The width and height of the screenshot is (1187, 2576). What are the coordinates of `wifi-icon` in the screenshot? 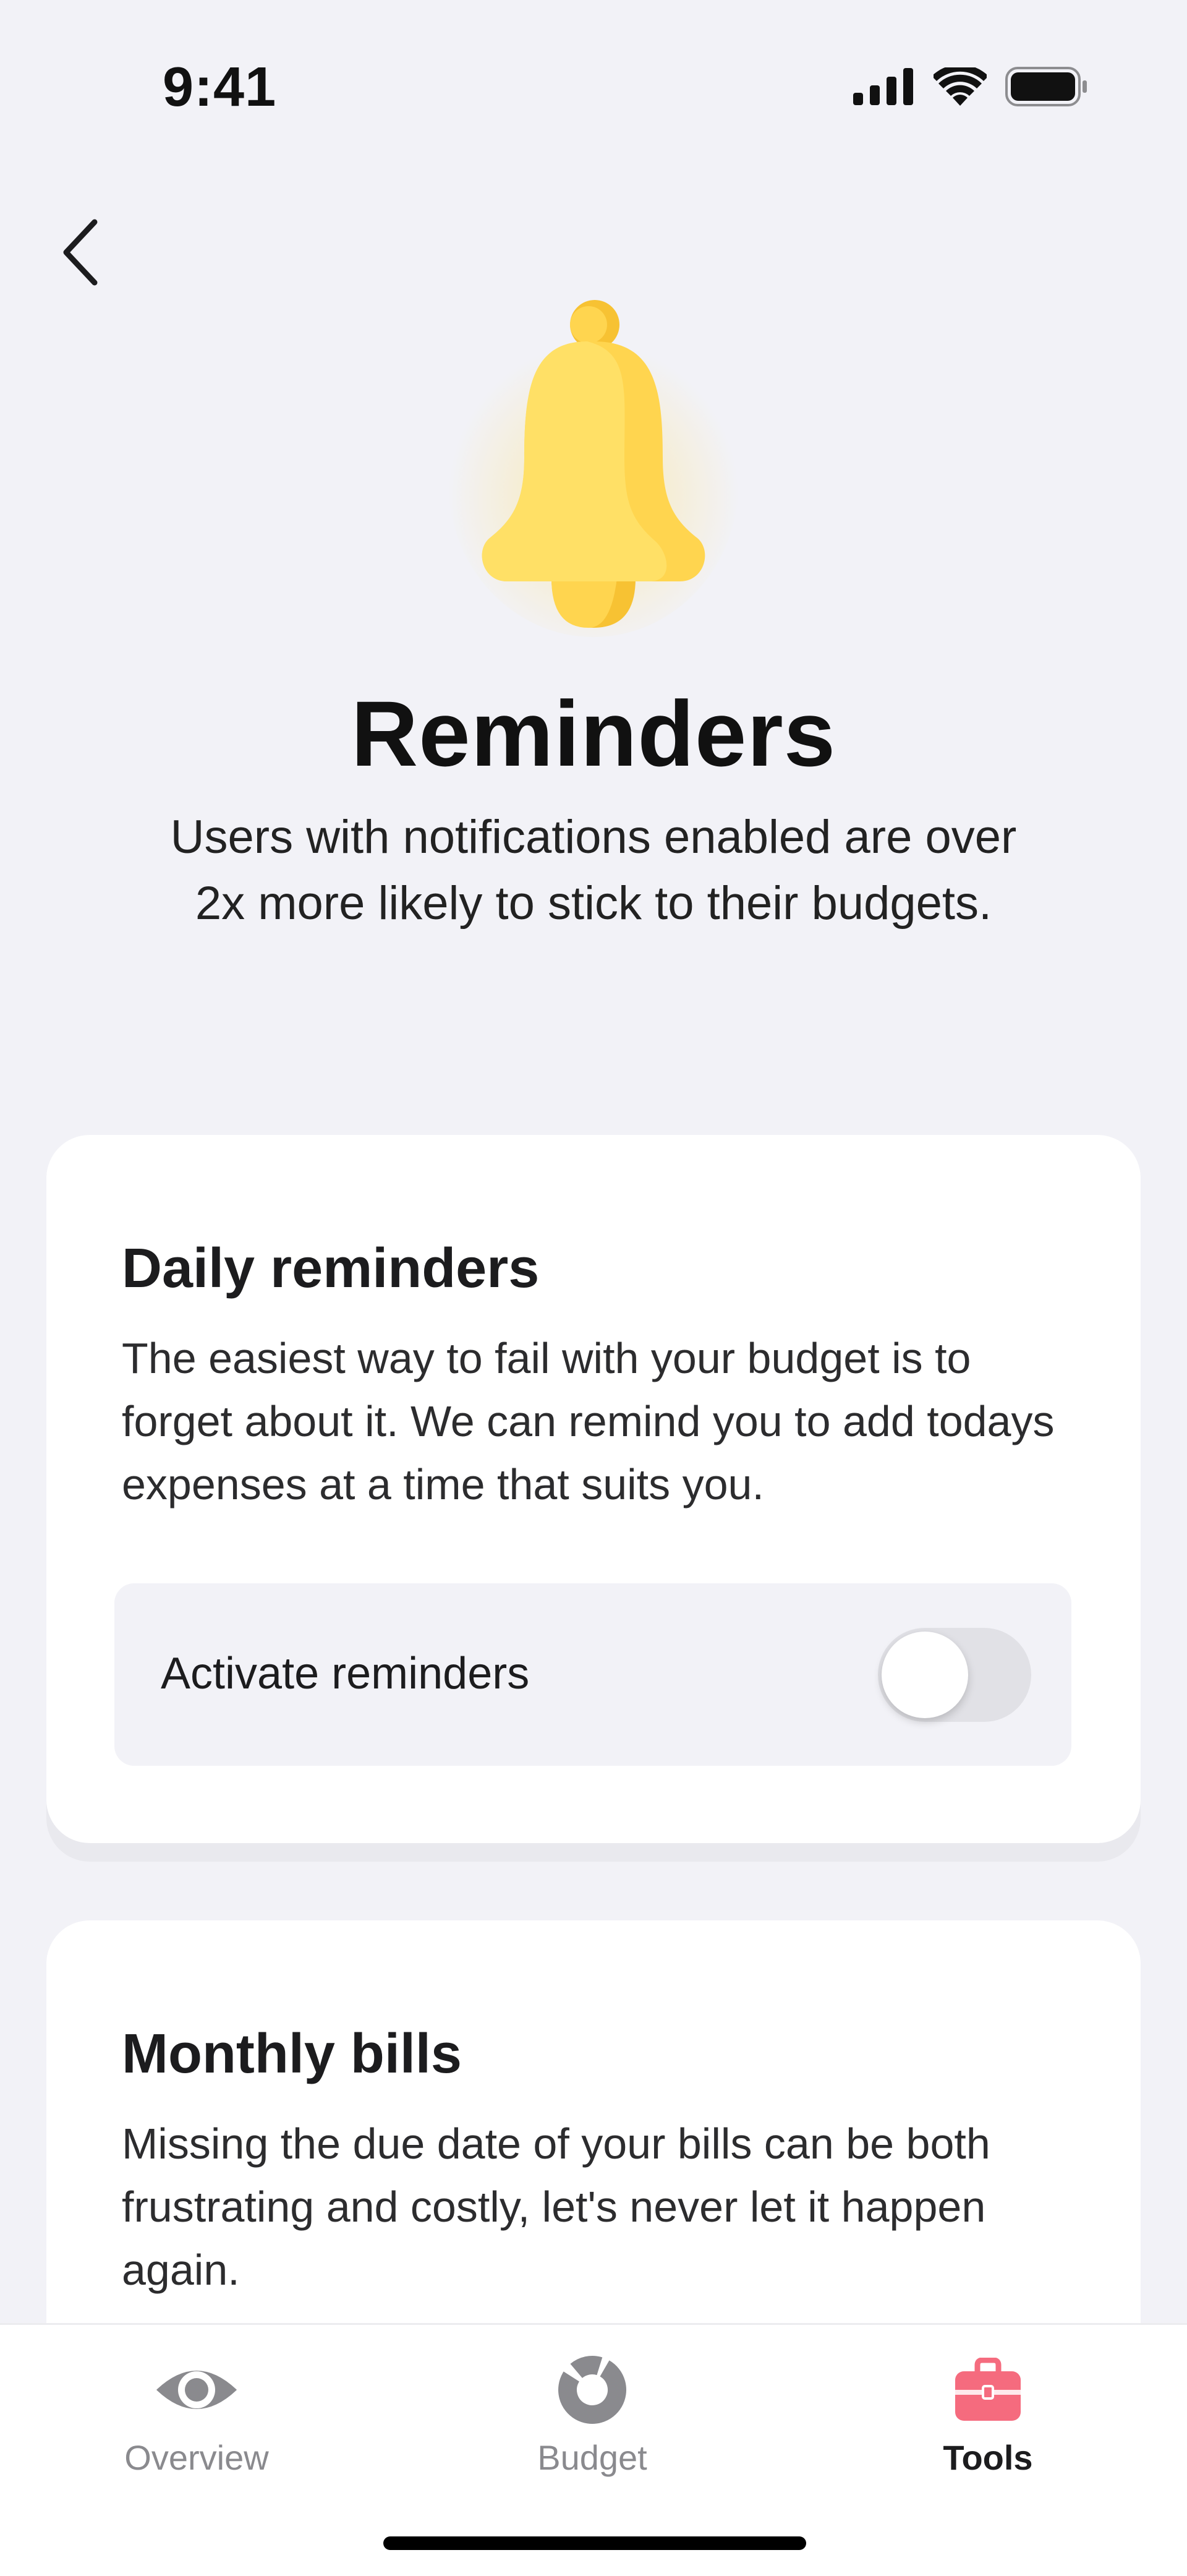 It's located at (961, 87).